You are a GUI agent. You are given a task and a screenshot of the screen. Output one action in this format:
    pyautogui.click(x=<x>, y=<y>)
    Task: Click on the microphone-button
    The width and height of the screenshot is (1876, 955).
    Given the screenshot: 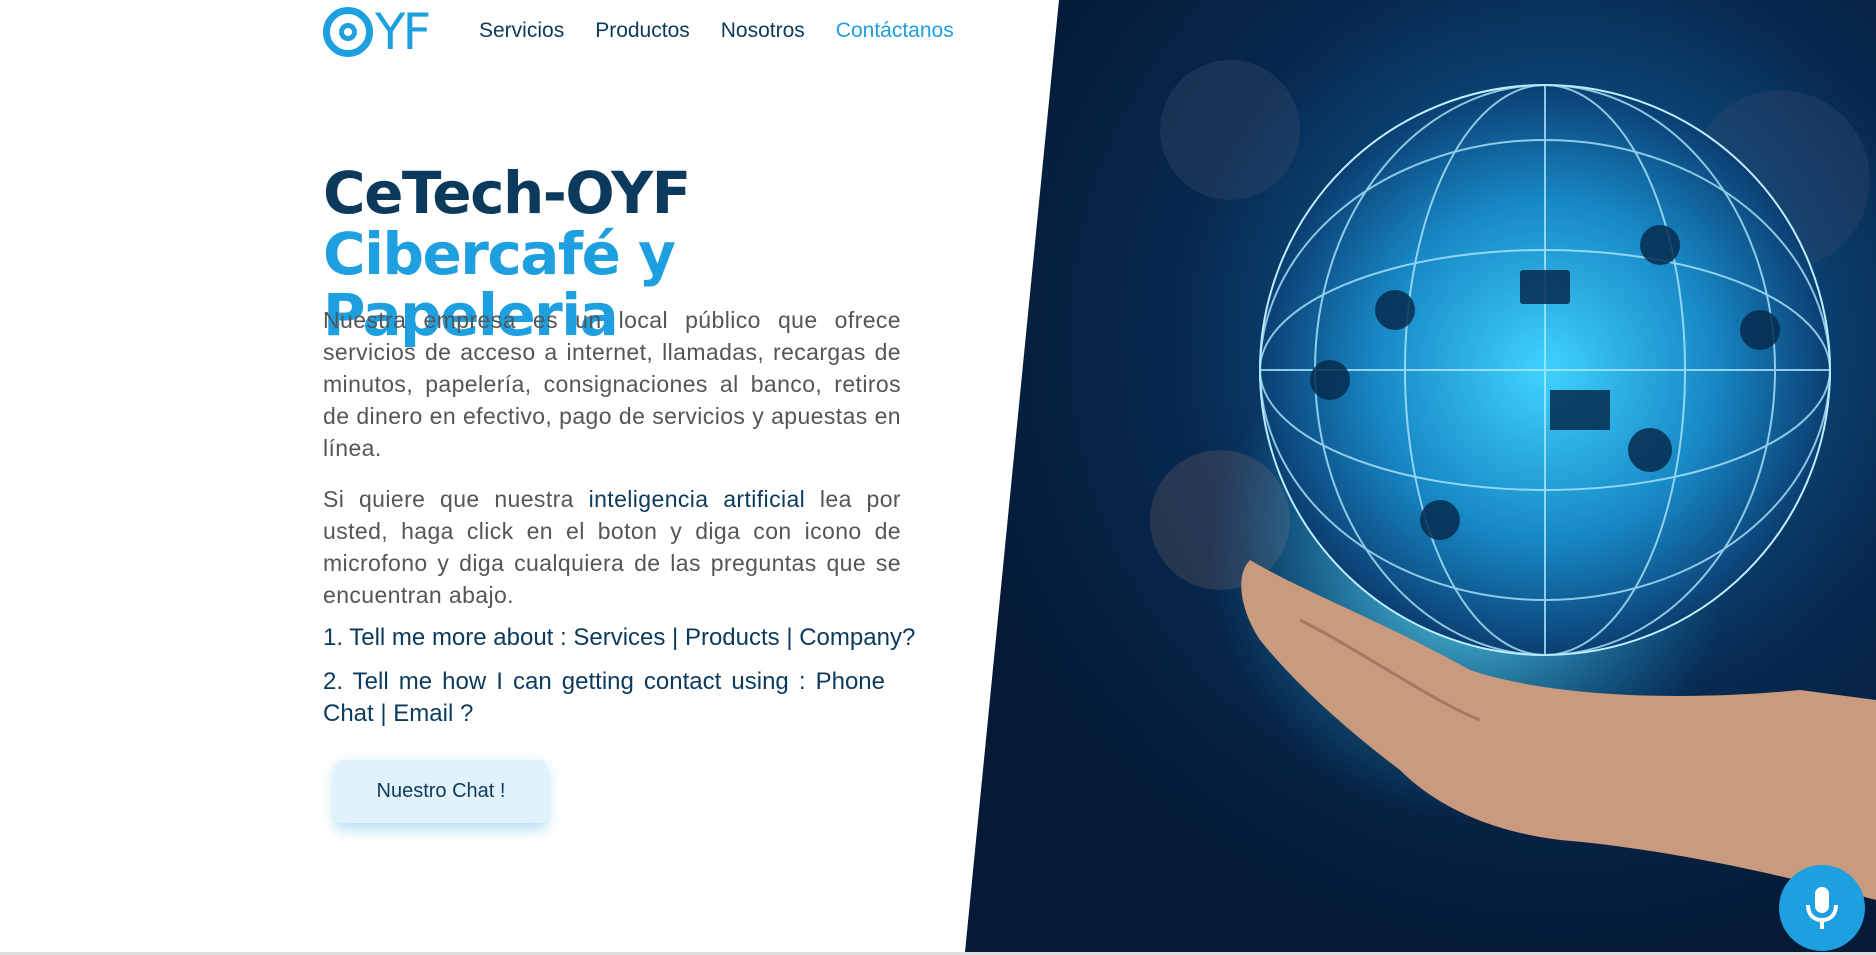 What is the action you would take?
    pyautogui.click(x=1822, y=908)
    